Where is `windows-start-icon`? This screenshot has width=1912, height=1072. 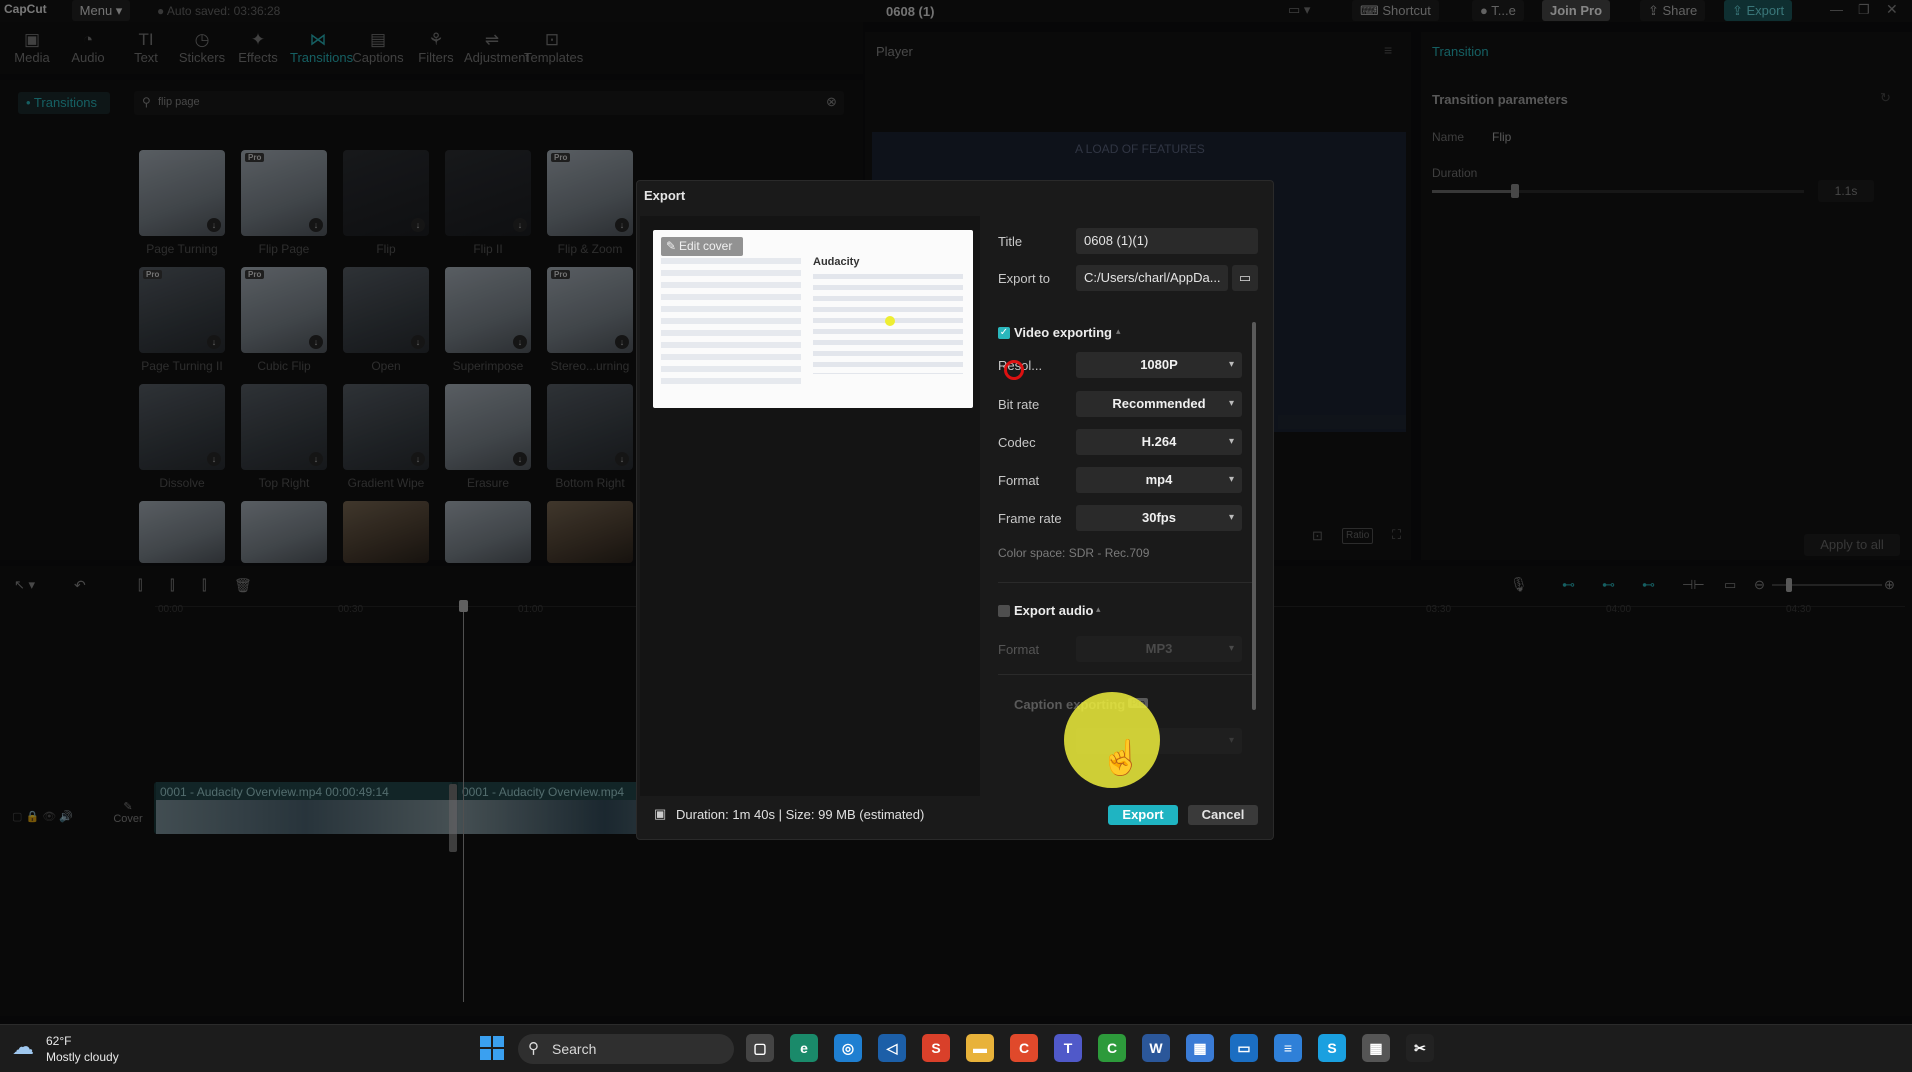 windows-start-icon is located at coordinates (492, 1048).